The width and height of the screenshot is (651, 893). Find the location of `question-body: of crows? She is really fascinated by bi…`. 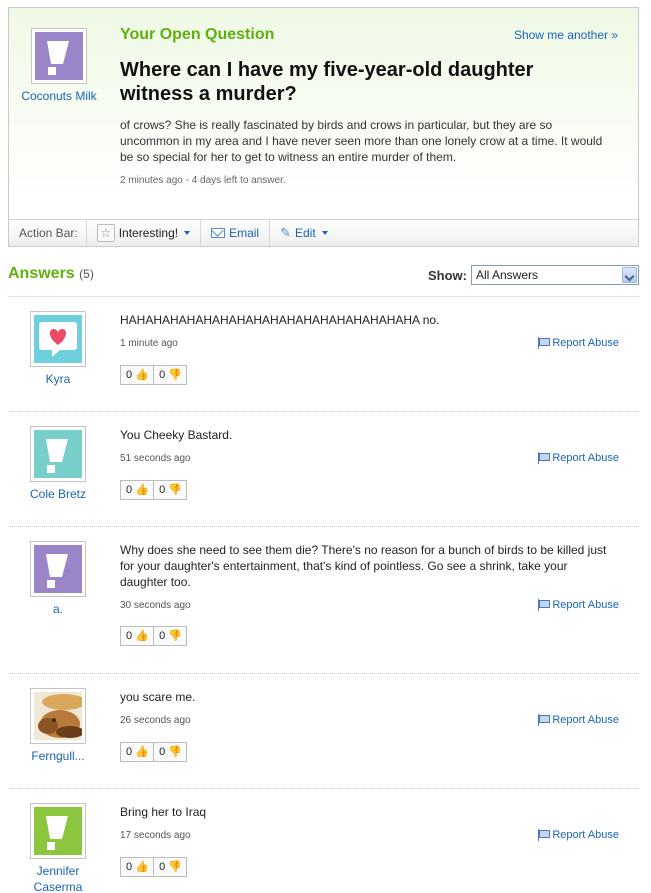

question-body: of crows? She is really fascinated by bi… is located at coordinates (361, 141).